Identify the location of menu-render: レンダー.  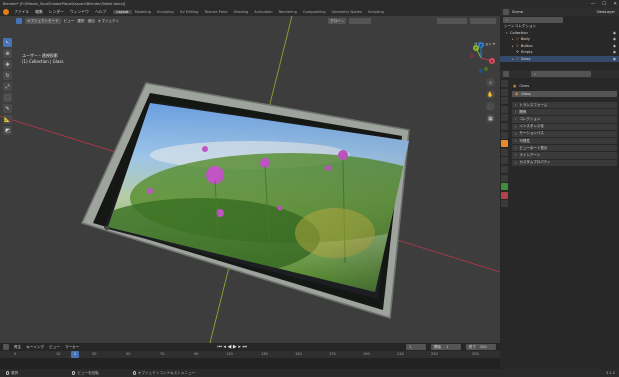
(56, 12).